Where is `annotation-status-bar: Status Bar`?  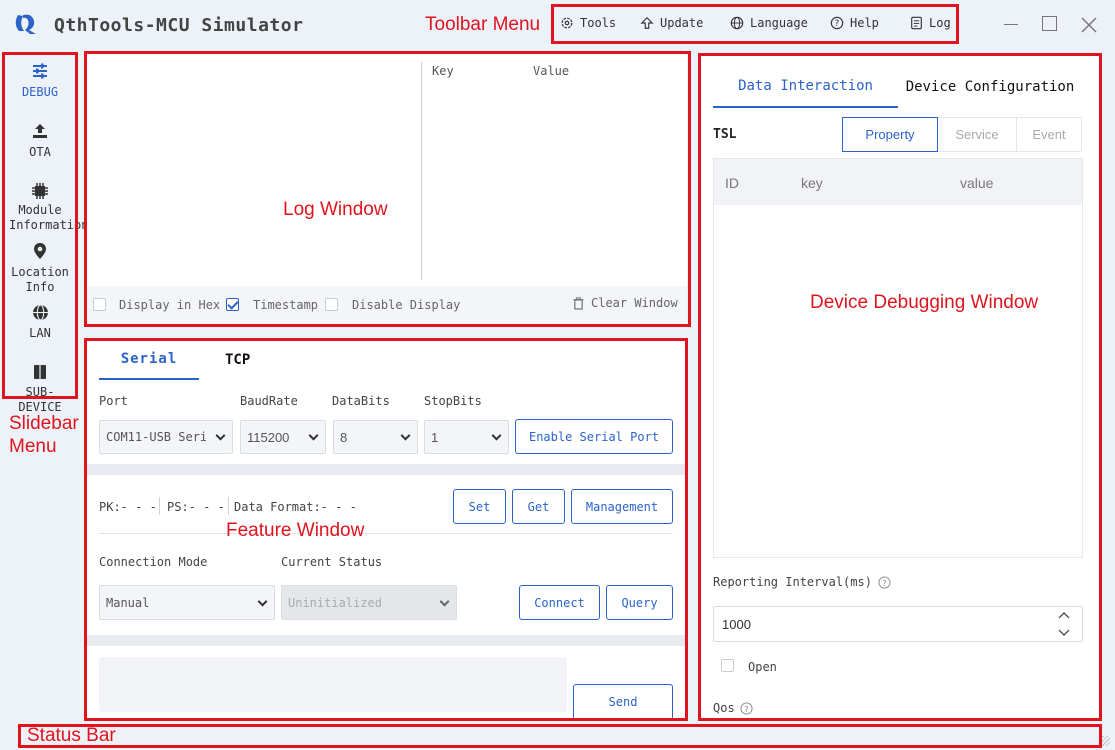 annotation-status-bar: Status Bar is located at coordinates (71, 735).